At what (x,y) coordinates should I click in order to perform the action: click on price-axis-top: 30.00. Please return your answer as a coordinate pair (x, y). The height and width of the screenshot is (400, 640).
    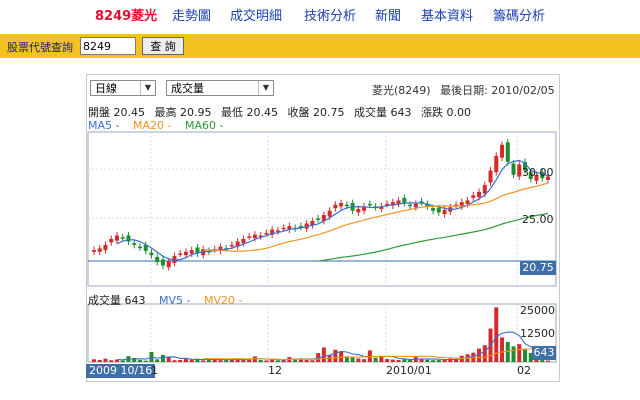
    Looking at the image, I should click on (538, 172).